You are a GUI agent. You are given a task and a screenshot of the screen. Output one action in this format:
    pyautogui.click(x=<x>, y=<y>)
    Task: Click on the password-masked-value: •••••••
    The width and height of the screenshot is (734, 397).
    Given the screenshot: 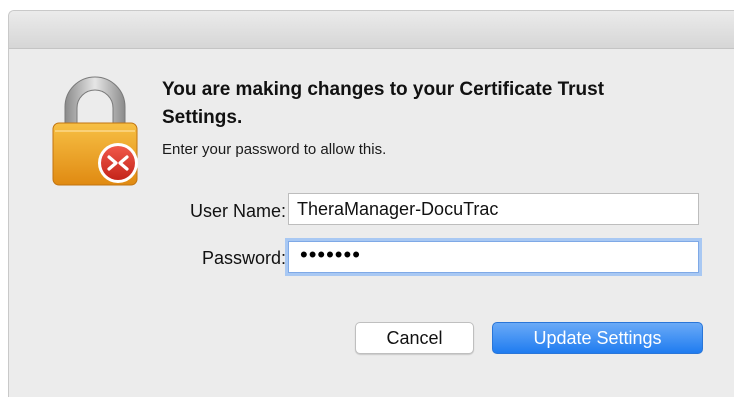 What is the action you would take?
    pyautogui.click(x=330, y=254)
    